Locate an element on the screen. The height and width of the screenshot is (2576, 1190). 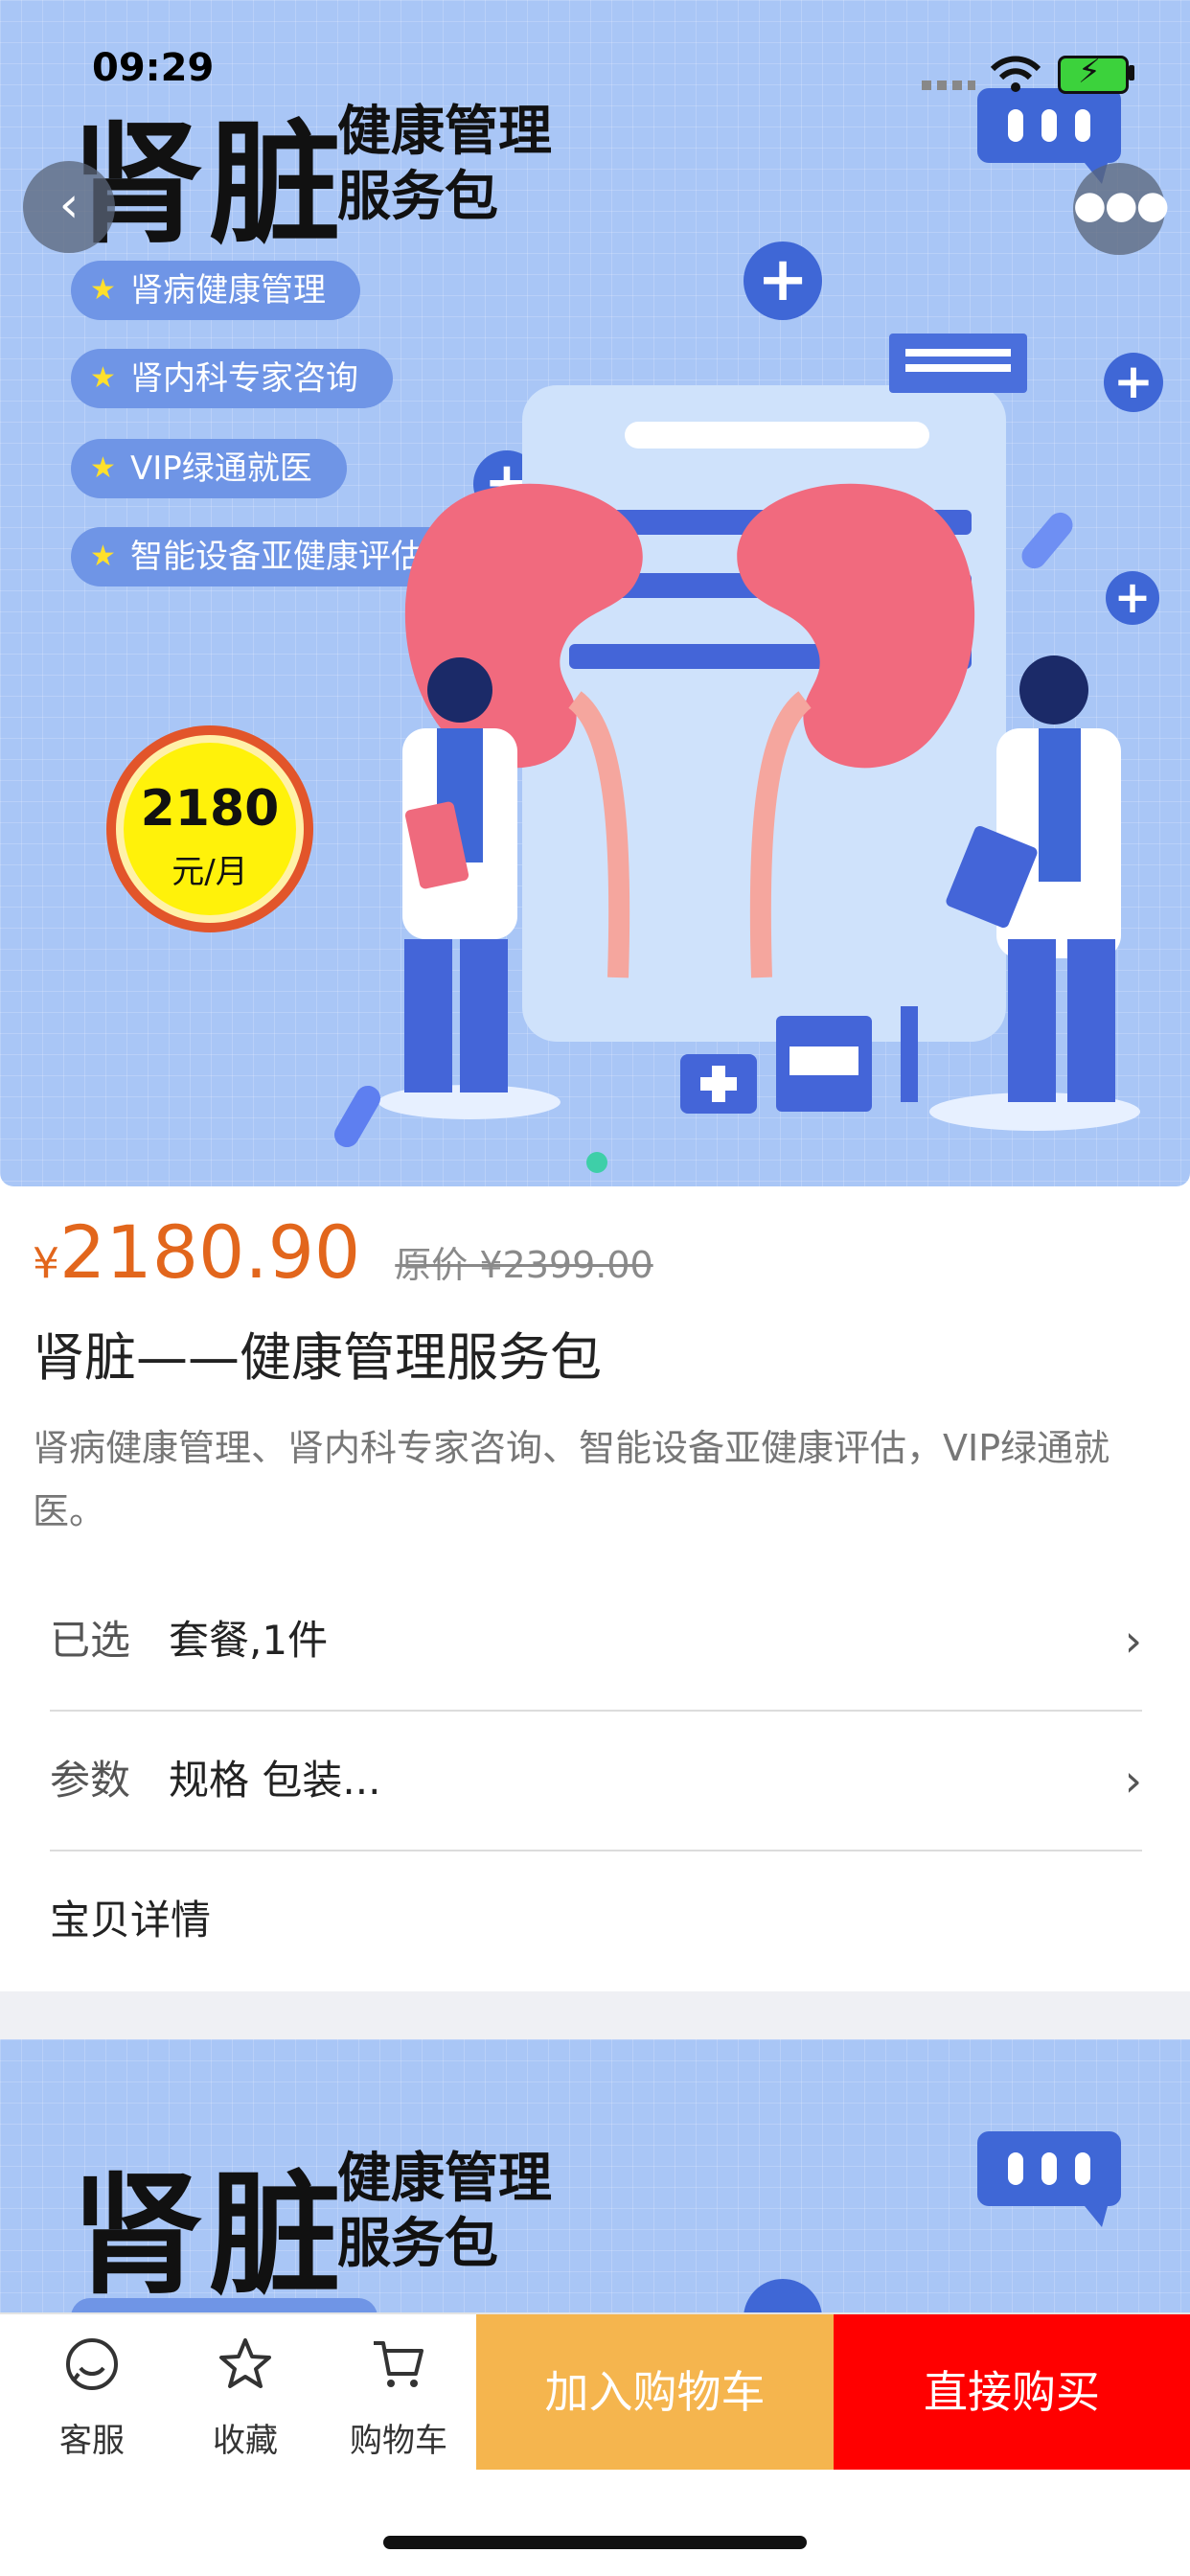
star-outline-icon is located at coordinates (246, 2369).